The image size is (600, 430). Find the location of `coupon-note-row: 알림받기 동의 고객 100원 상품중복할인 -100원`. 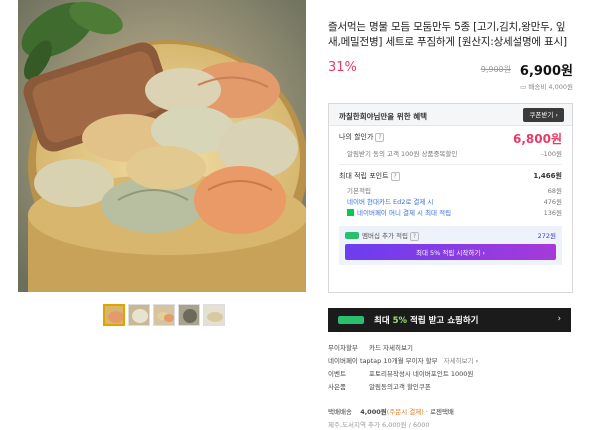

coupon-note-row: 알림받기 동의 고객 100원 상품중복할인 -100원 is located at coordinates (450, 153).